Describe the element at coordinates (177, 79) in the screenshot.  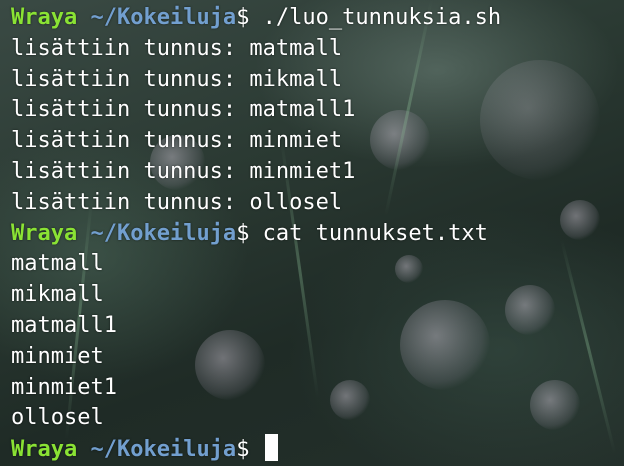
I see `output-line: lisättiin tunnus: mikmall` at that location.